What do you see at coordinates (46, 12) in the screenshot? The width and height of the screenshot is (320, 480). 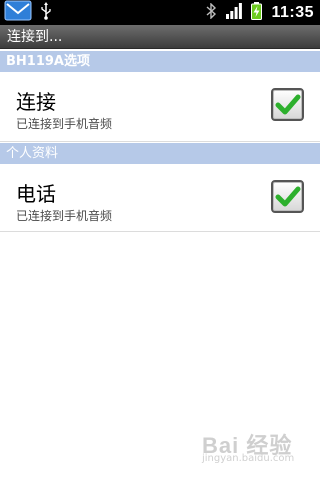 I see `usb-icon` at bounding box center [46, 12].